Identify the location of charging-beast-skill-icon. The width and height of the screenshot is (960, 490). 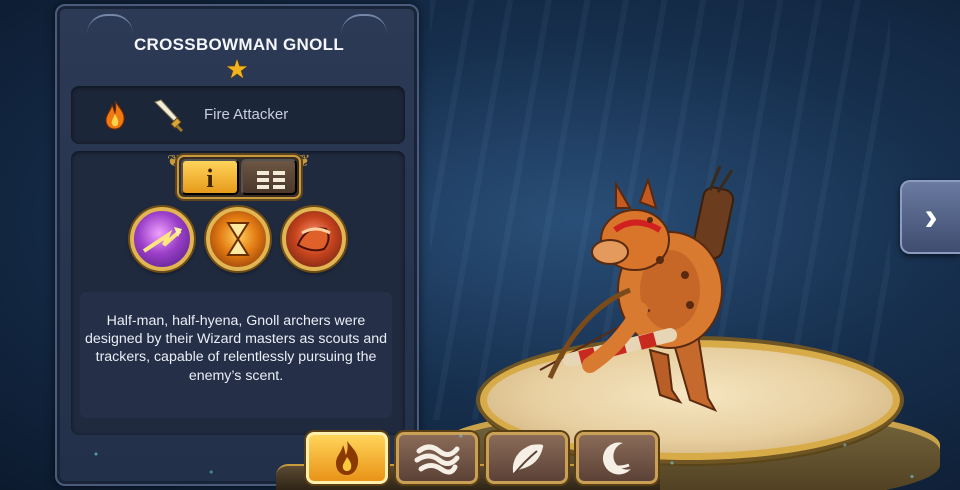
(314, 239).